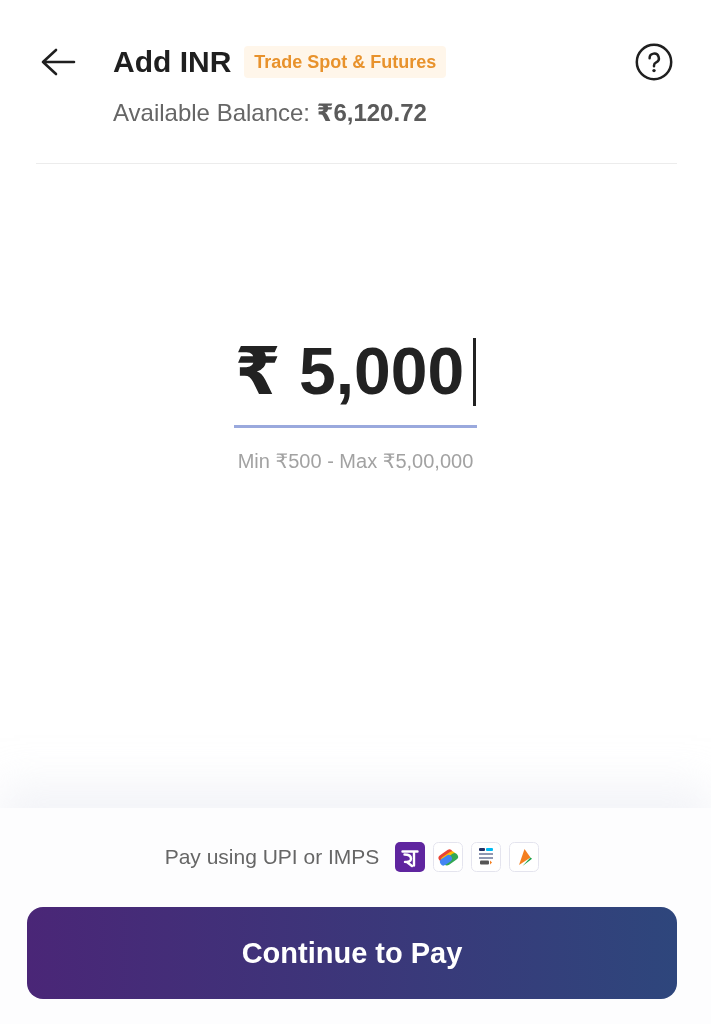 The width and height of the screenshot is (711, 1024). Describe the element at coordinates (355, 380) in the screenshot. I see `amount-input-field: ₹ 5,000` at that location.